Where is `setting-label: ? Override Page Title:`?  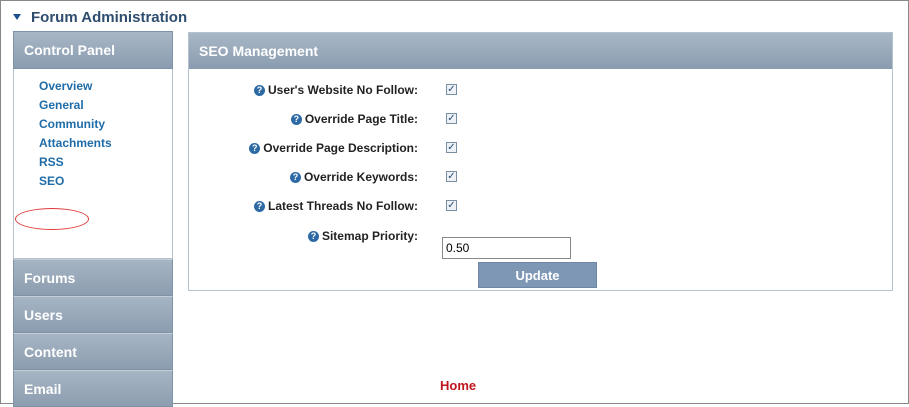
setting-label: ? Override Page Title: is located at coordinates (354, 119).